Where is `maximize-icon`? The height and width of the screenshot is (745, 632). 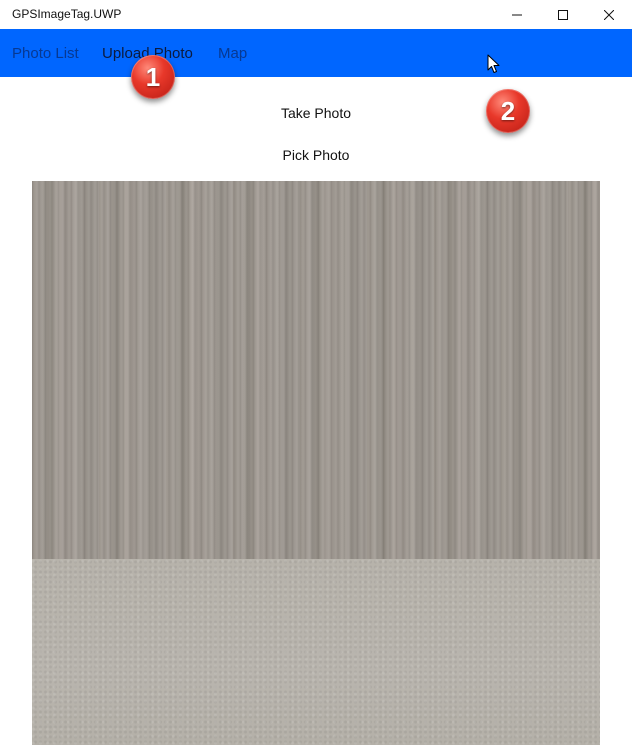
maximize-icon is located at coordinates (563, 14).